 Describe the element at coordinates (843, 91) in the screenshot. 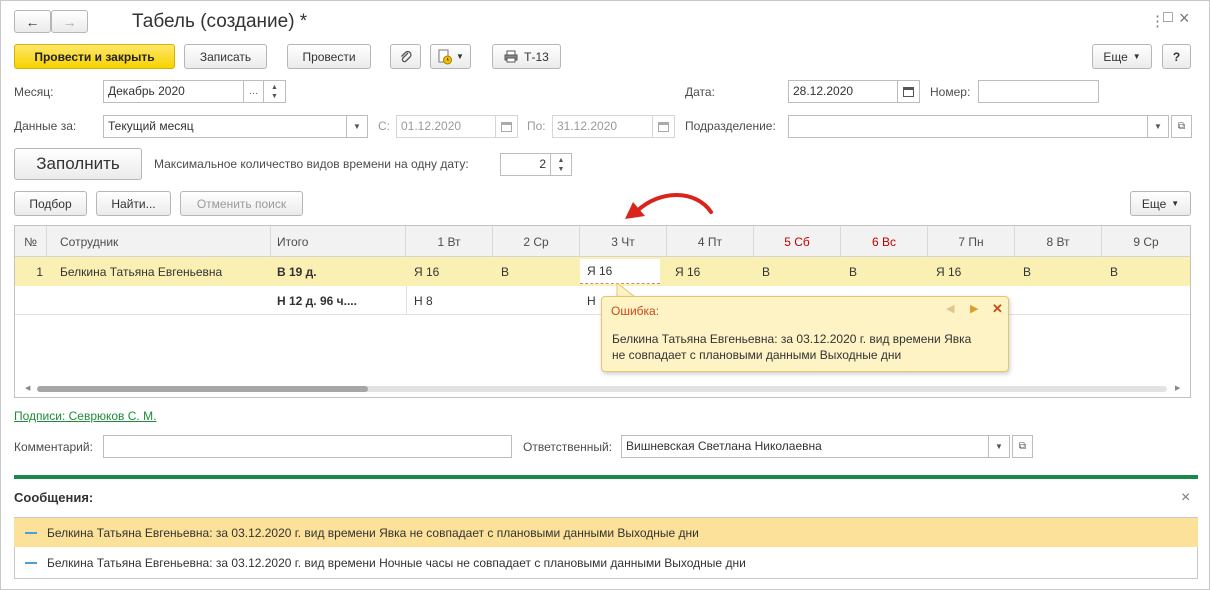

I see `date-field: 28.12.2020` at that location.